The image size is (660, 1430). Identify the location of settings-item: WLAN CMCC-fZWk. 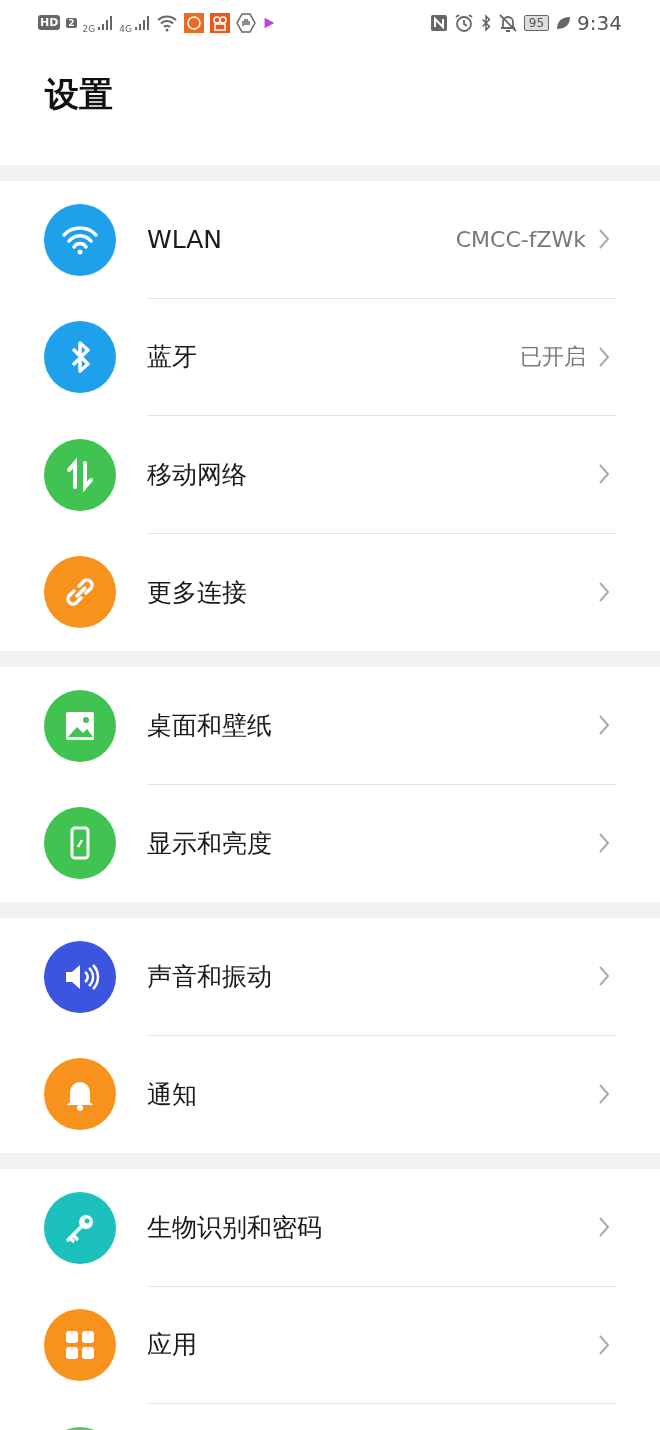
(330, 240).